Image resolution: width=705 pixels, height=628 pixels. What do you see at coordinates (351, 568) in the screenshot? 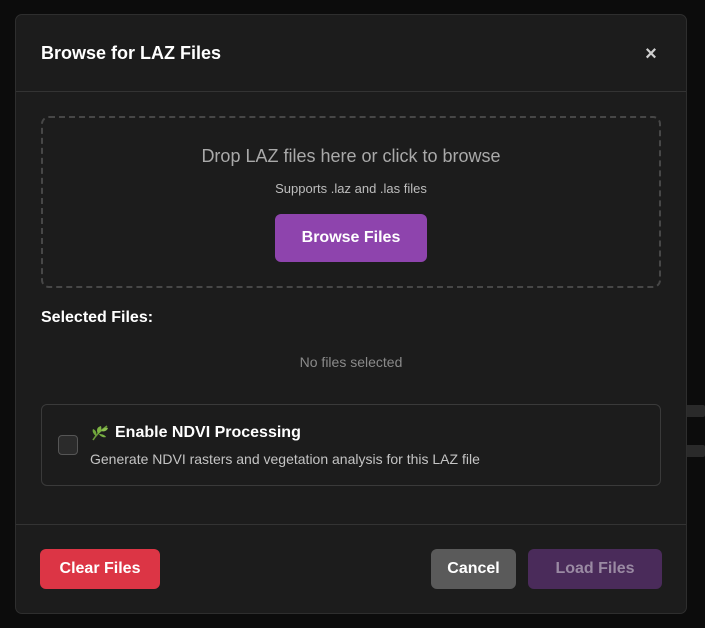
I see `dialog-footer: Clear Files Cancel Load Files` at bounding box center [351, 568].